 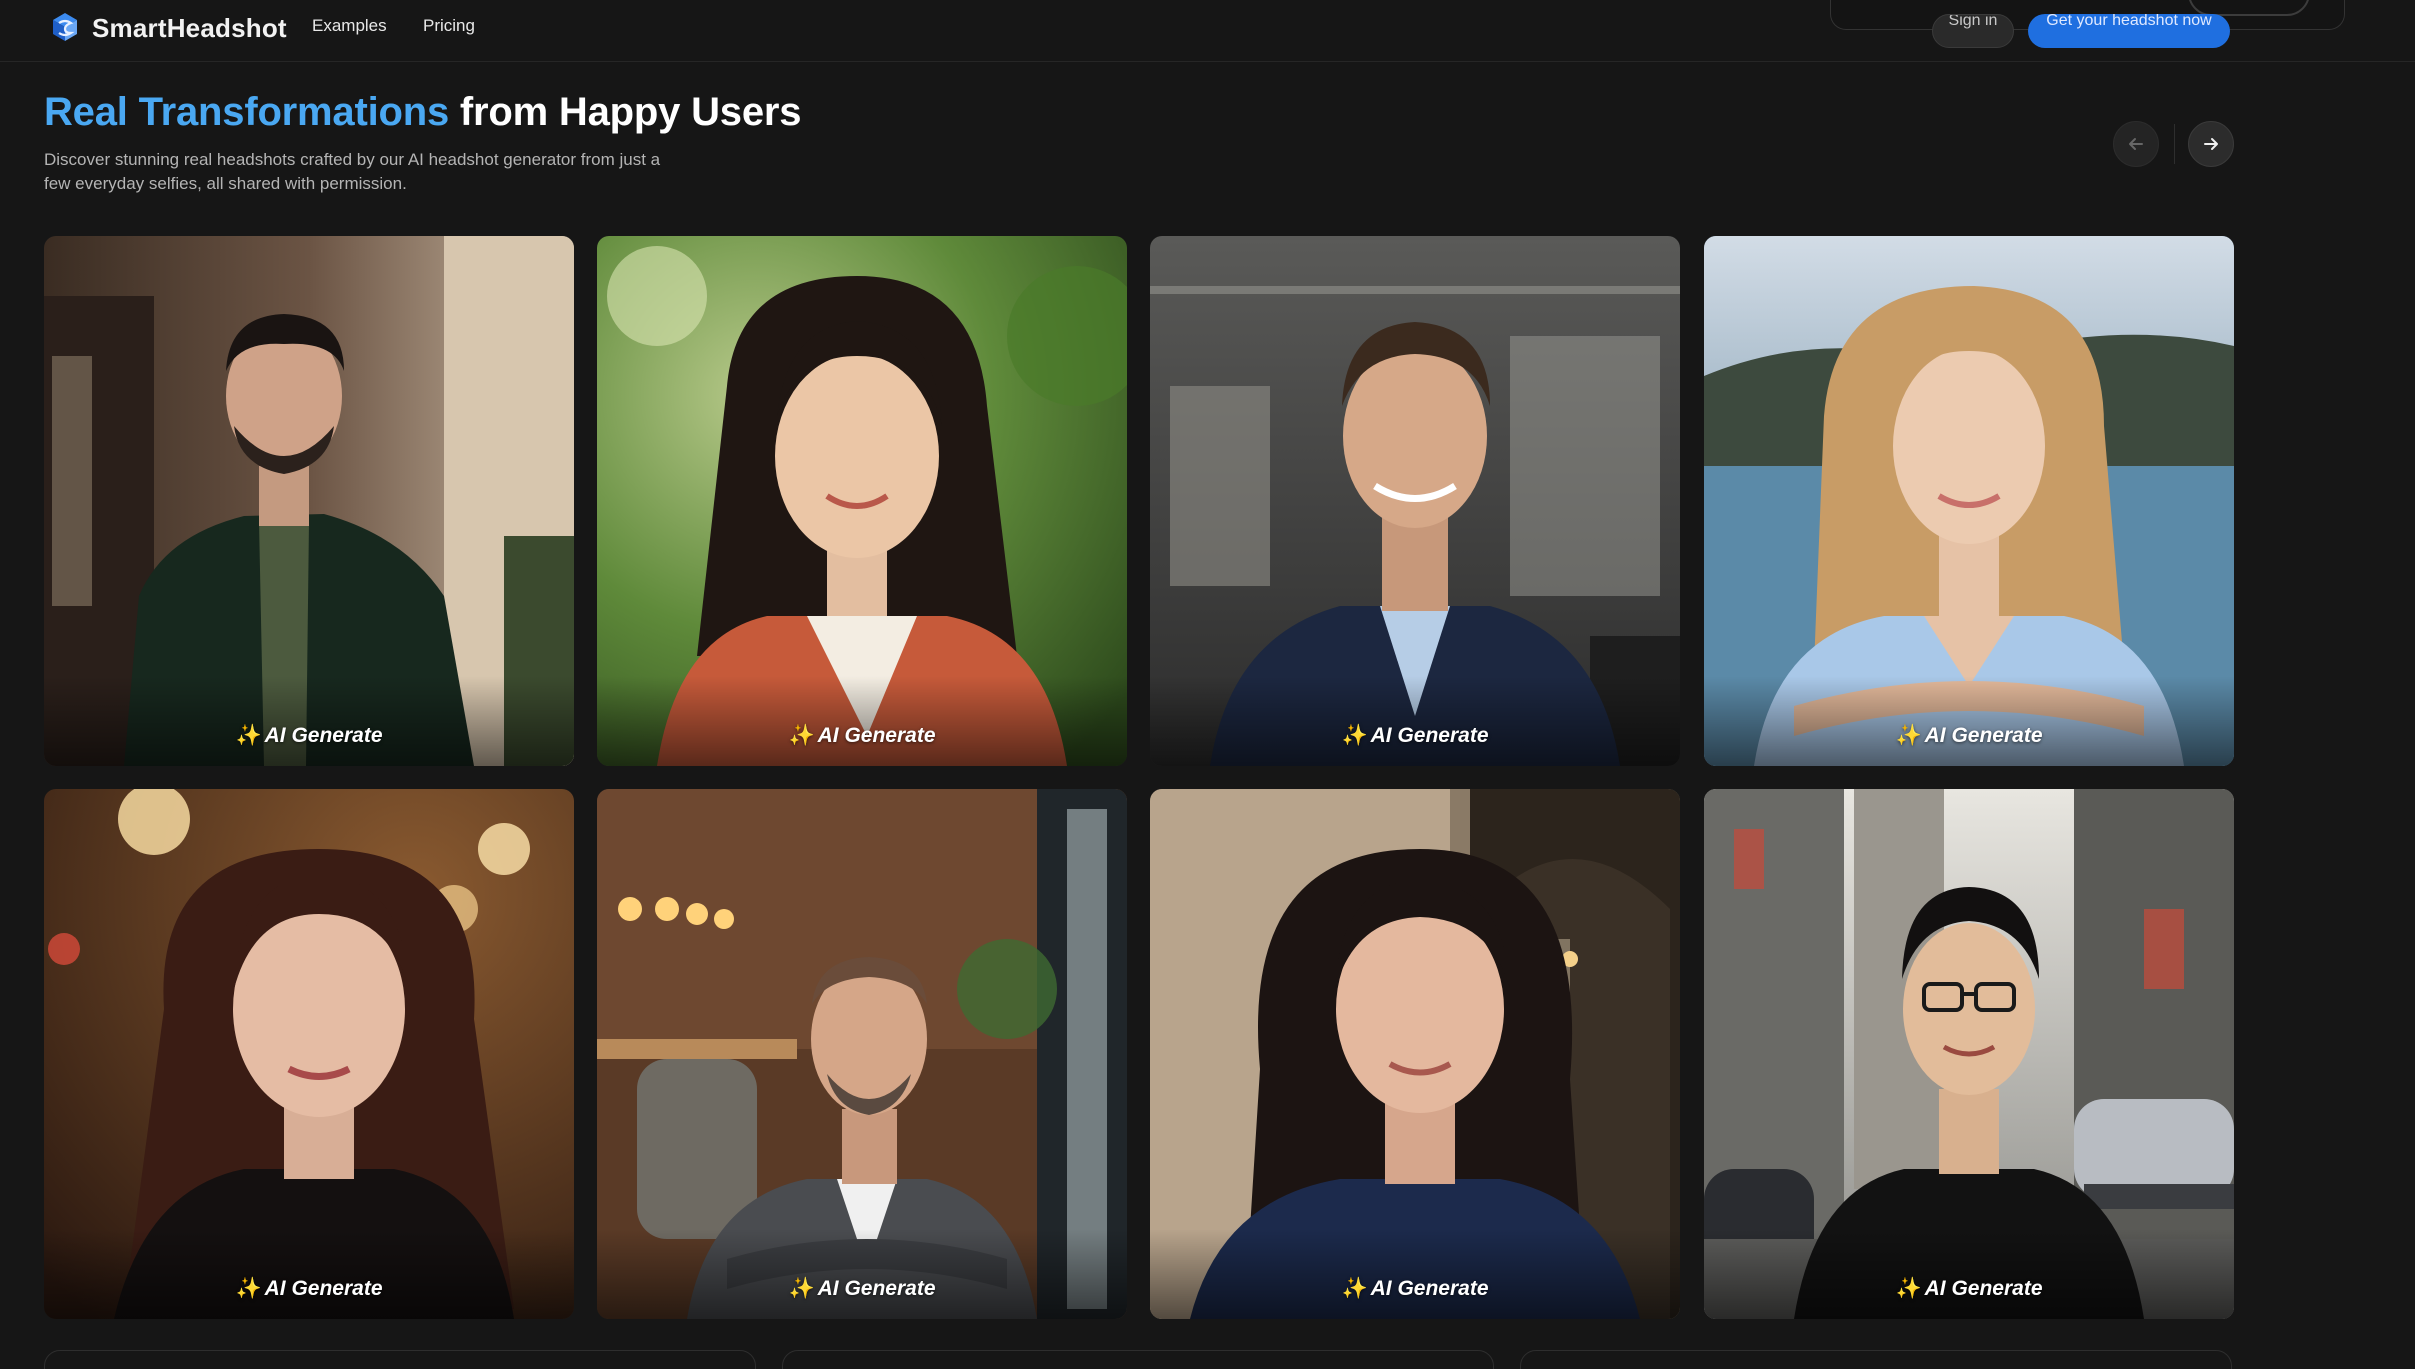 What do you see at coordinates (2174, 144) in the screenshot?
I see `carousel-divider` at bounding box center [2174, 144].